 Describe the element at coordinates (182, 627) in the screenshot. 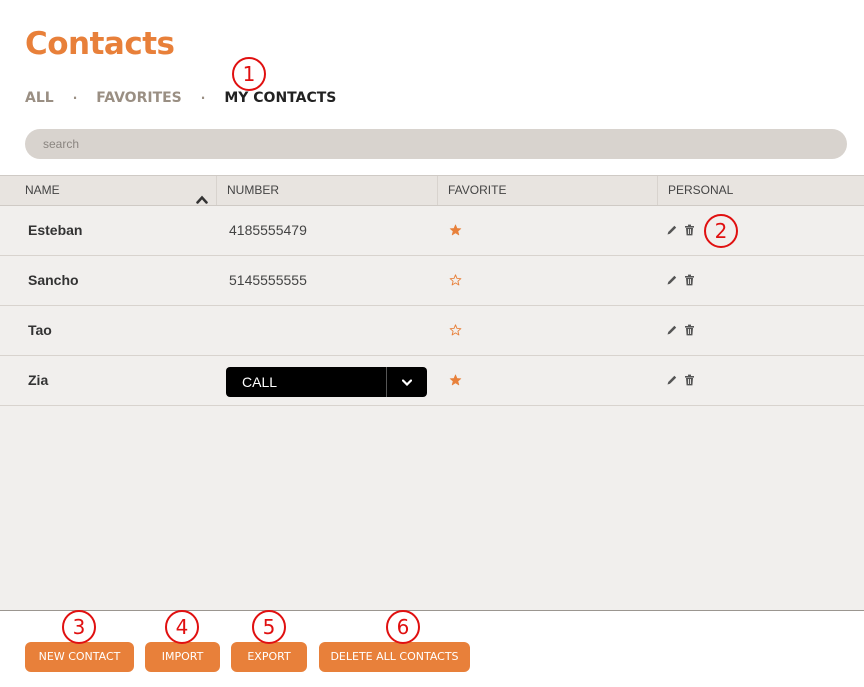

I see `annotation-marker-4: 4` at that location.